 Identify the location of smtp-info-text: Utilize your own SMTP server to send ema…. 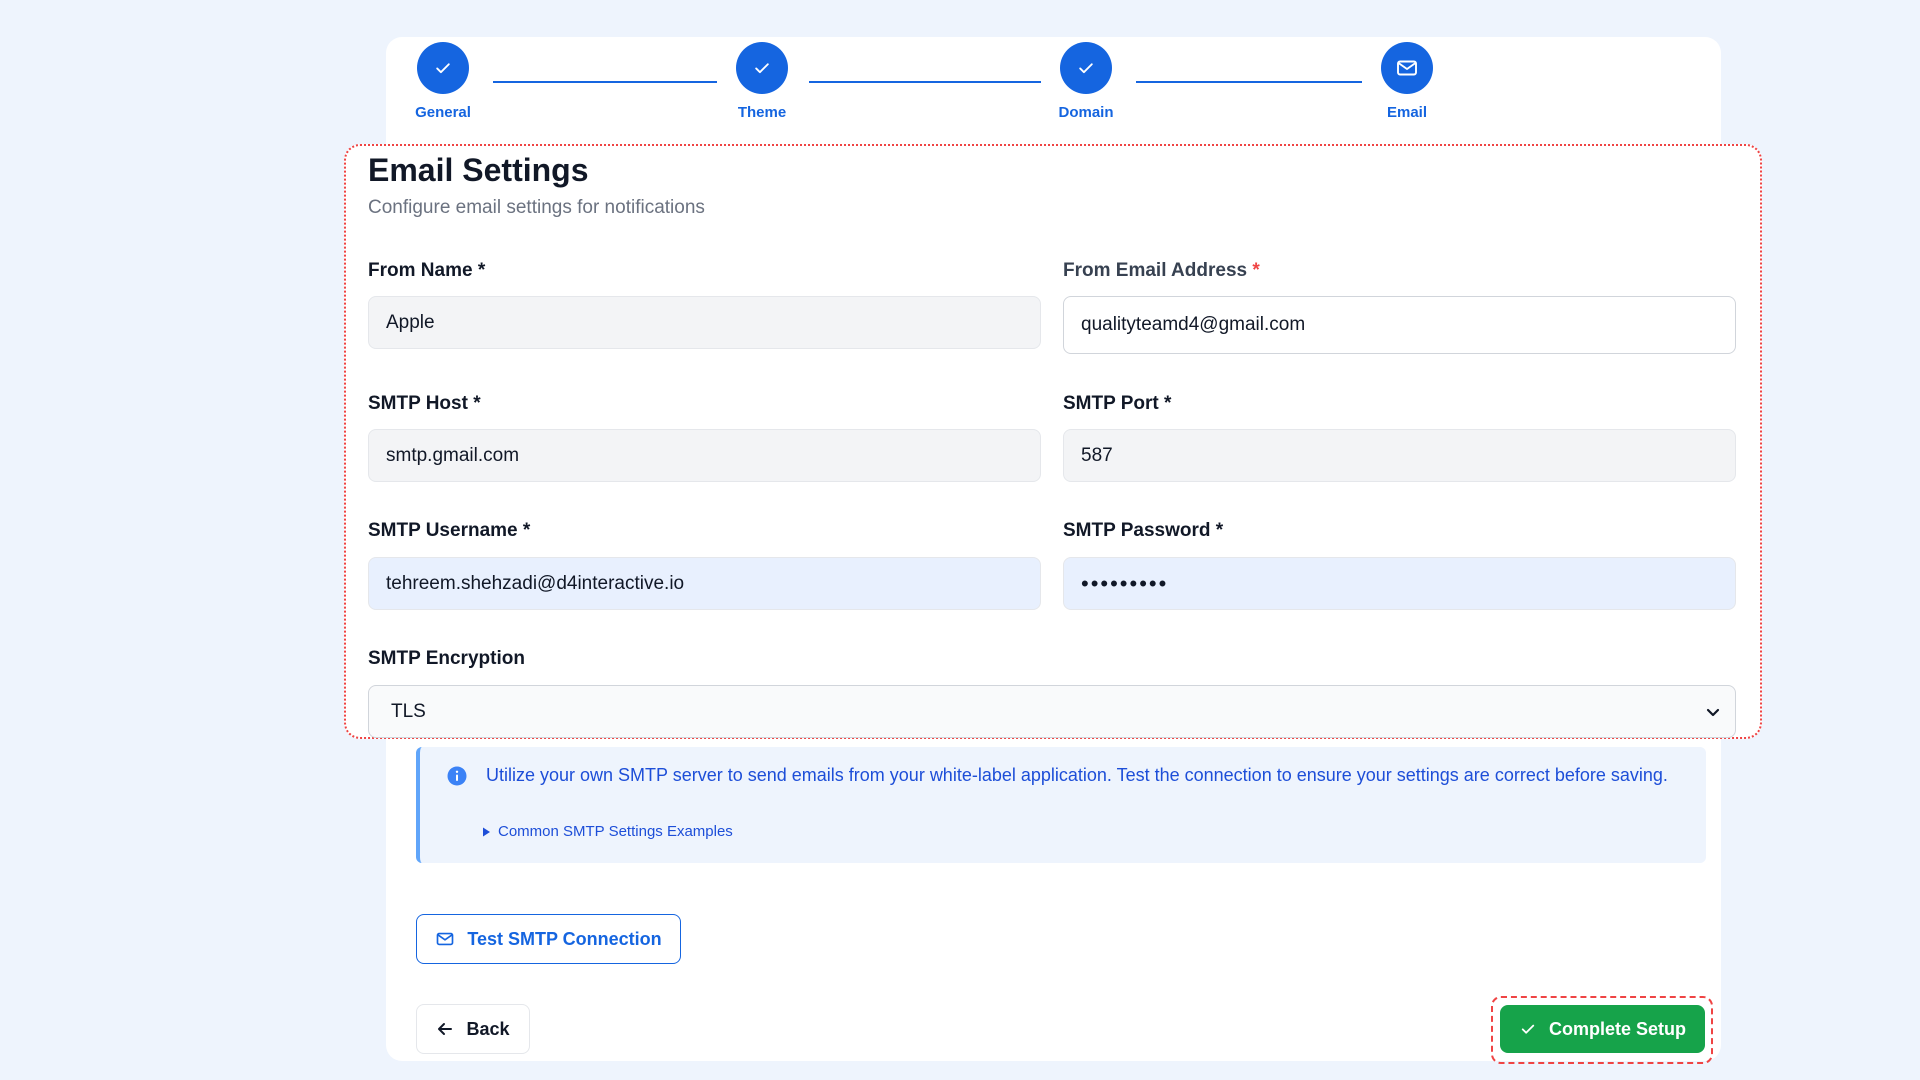
(1077, 775).